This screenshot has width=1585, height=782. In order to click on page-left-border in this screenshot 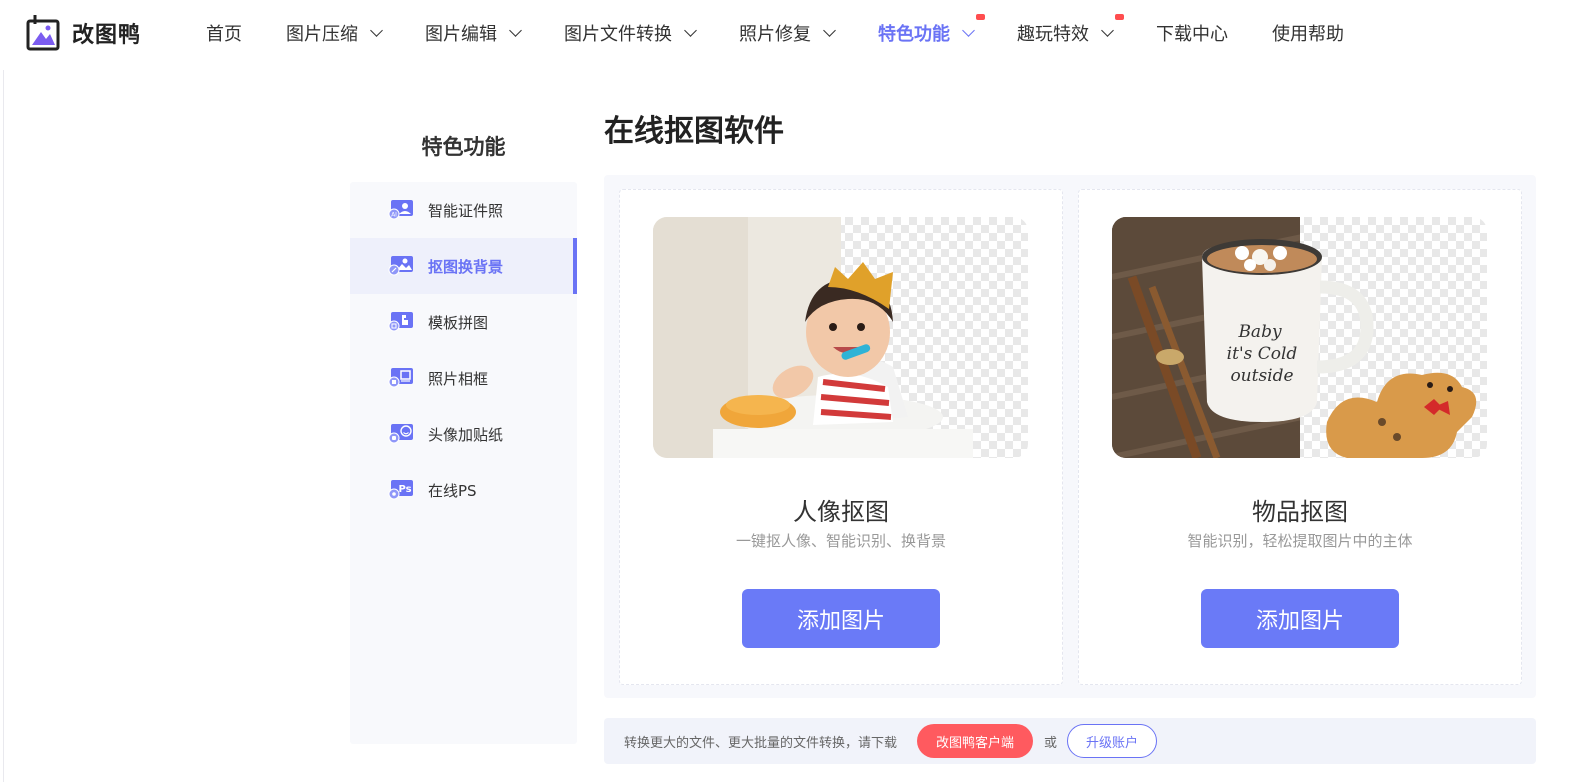, I will do `click(3, 391)`.